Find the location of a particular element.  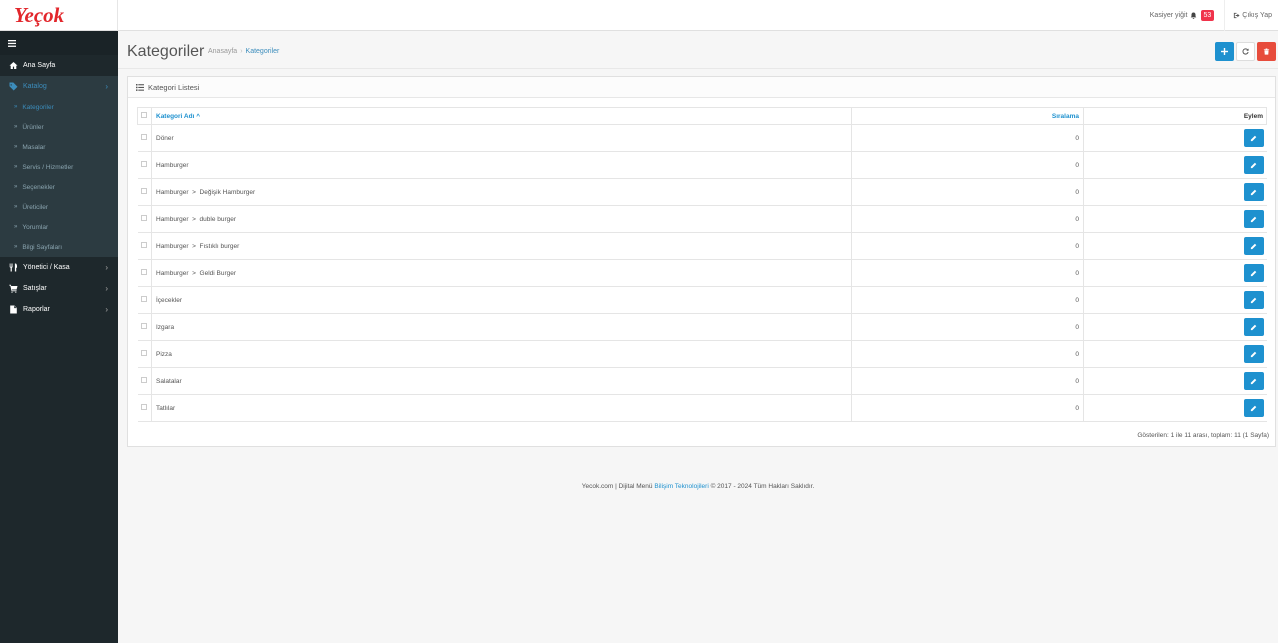

sidebar-toggle is located at coordinates (59, 43).